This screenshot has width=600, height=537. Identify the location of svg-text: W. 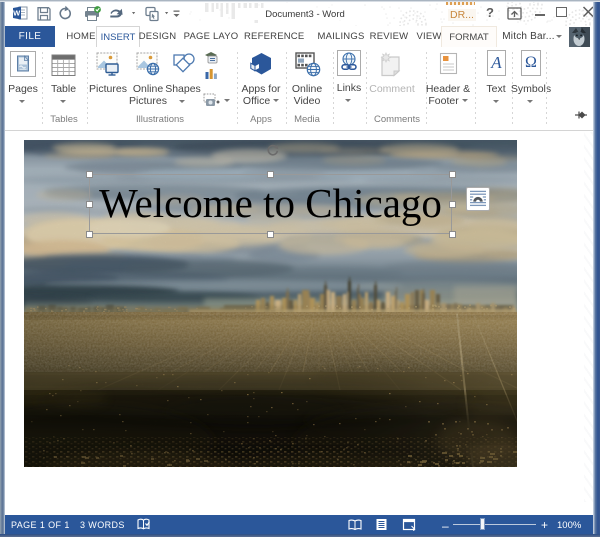
(17, 13).